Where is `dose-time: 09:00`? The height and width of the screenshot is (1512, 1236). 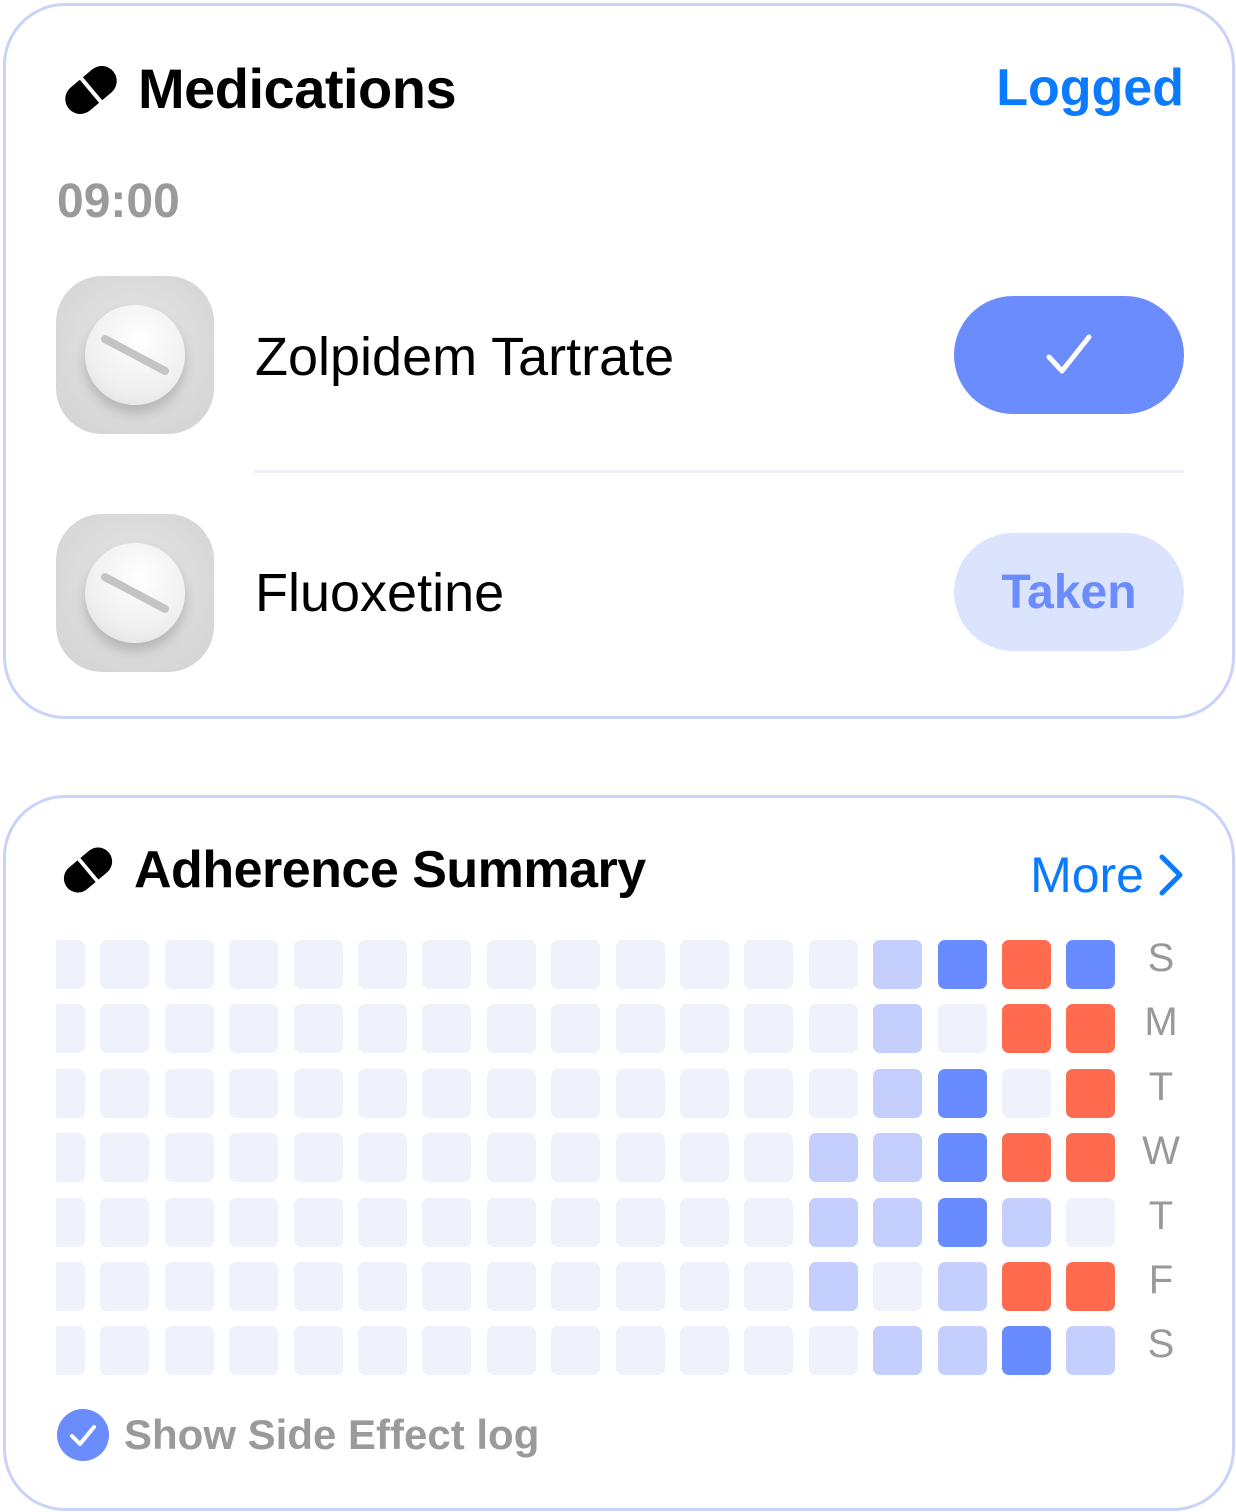
dose-time: 09:00 is located at coordinates (118, 201).